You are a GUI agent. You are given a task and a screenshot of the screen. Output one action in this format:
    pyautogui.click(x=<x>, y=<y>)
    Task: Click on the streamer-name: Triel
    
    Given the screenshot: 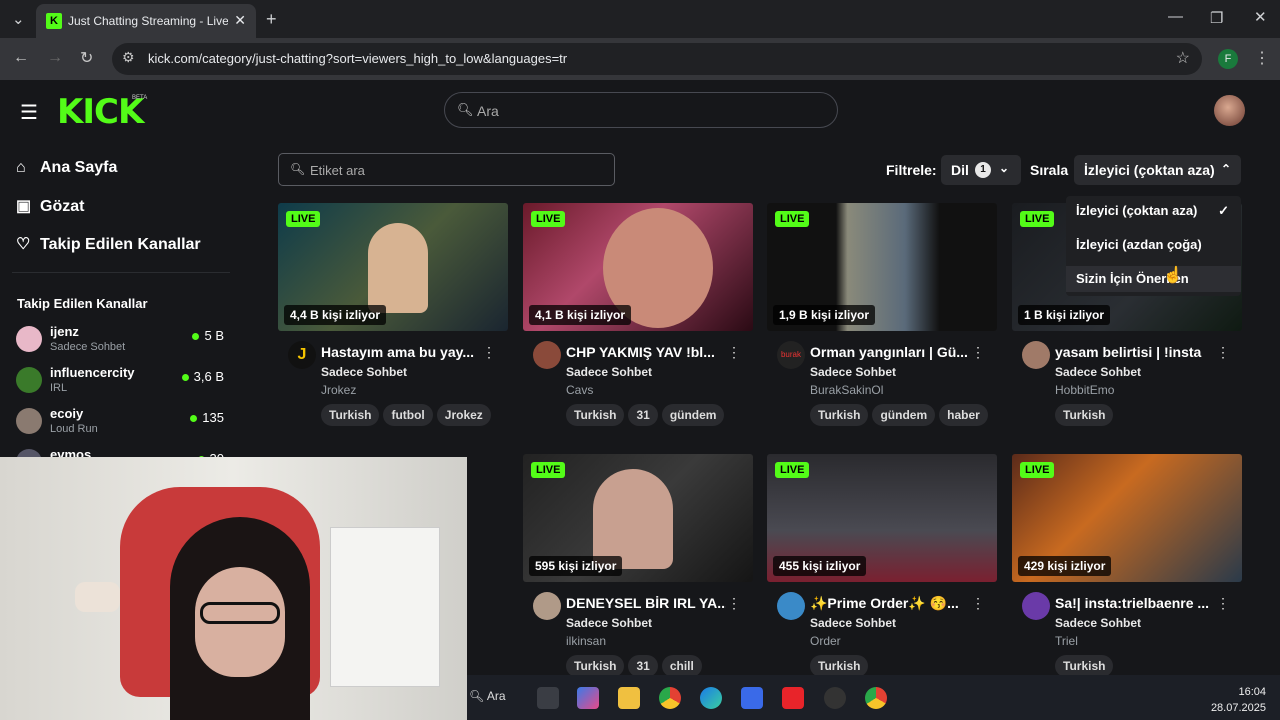 What is the action you would take?
    pyautogui.click(x=1066, y=641)
    